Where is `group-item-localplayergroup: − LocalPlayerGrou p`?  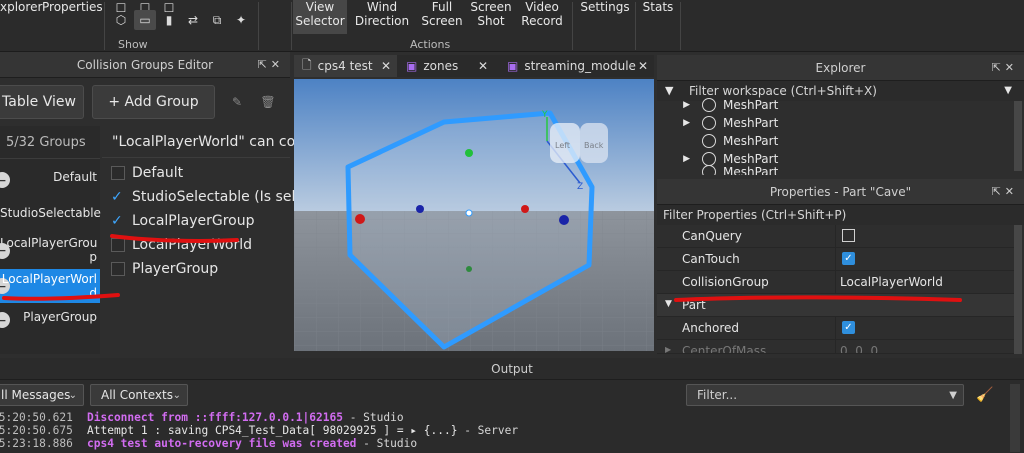 group-item-localplayergroup: − LocalPlayerGrou p is located at coordinates (50, 251).